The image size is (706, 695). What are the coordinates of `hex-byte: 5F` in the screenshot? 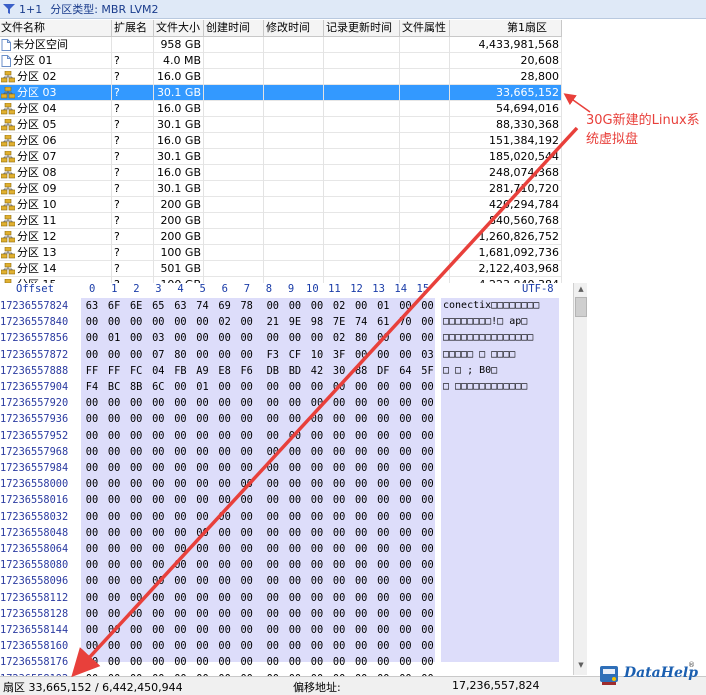 It's located at (428, 371).